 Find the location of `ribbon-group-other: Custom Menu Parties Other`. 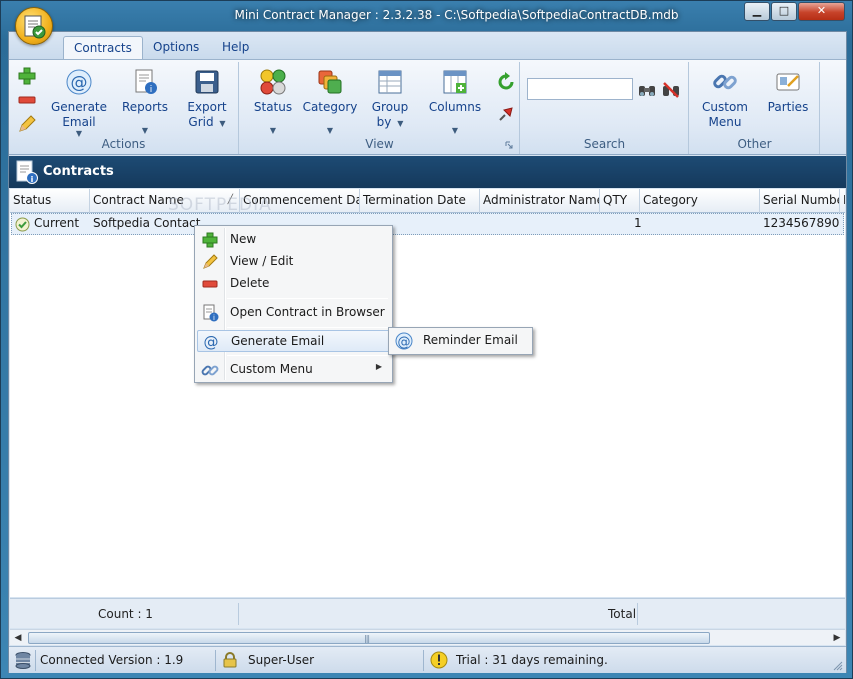

ribbon-group-other: Custom Menu Parties Other is located at coordinates (755, 108).